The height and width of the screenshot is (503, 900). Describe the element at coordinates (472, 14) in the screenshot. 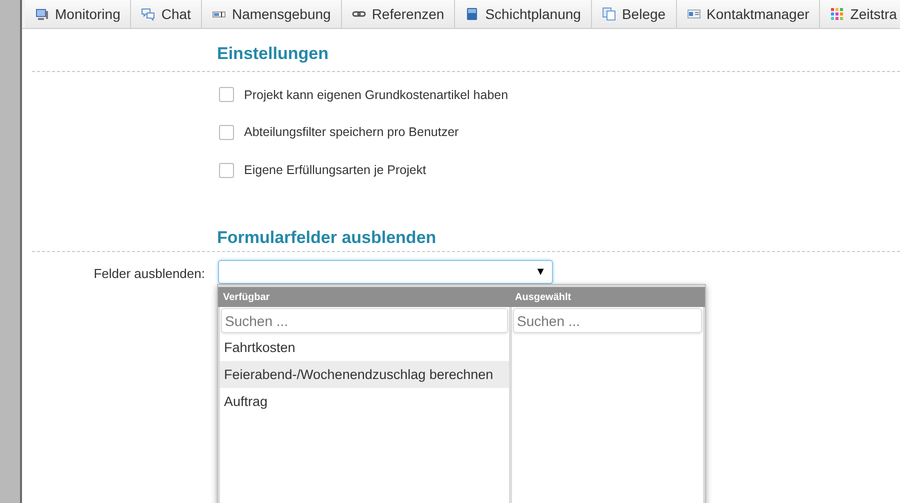

I see `book-icon` at that location.